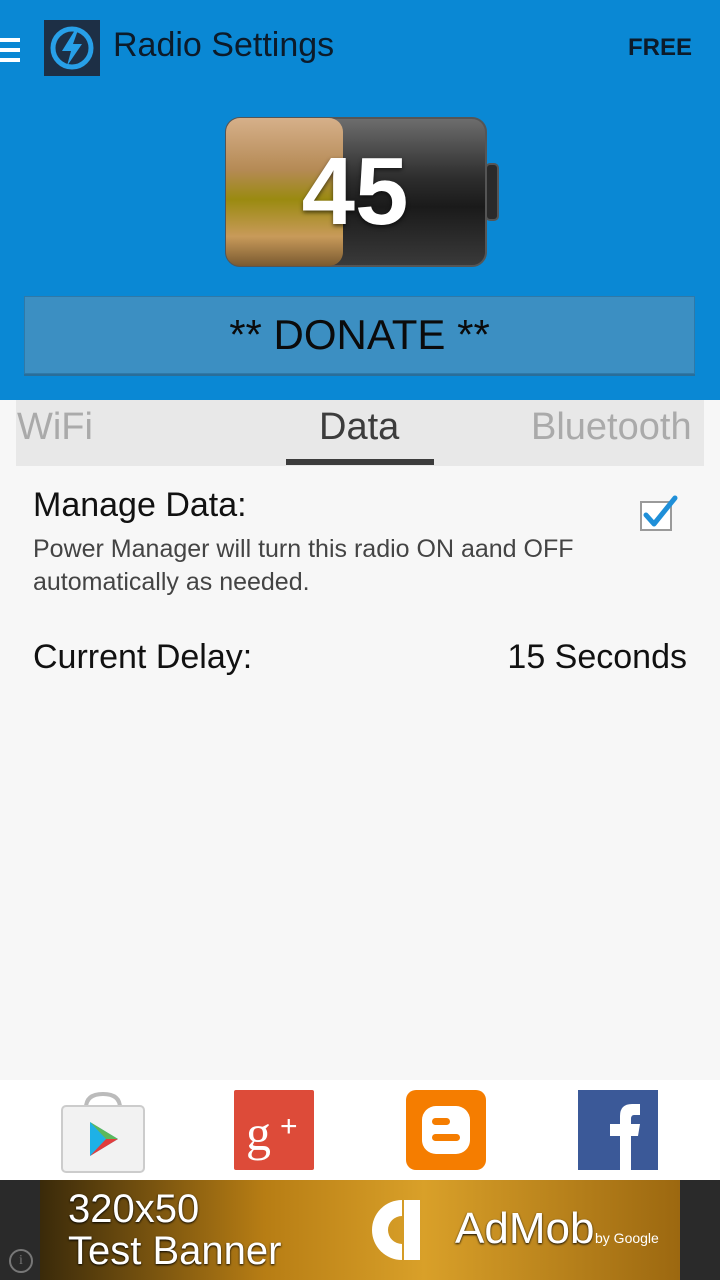 Image resolution: width=720 pixels, height=1280 pixels. I want to click on active-tab-indicator, so click(360, 462).